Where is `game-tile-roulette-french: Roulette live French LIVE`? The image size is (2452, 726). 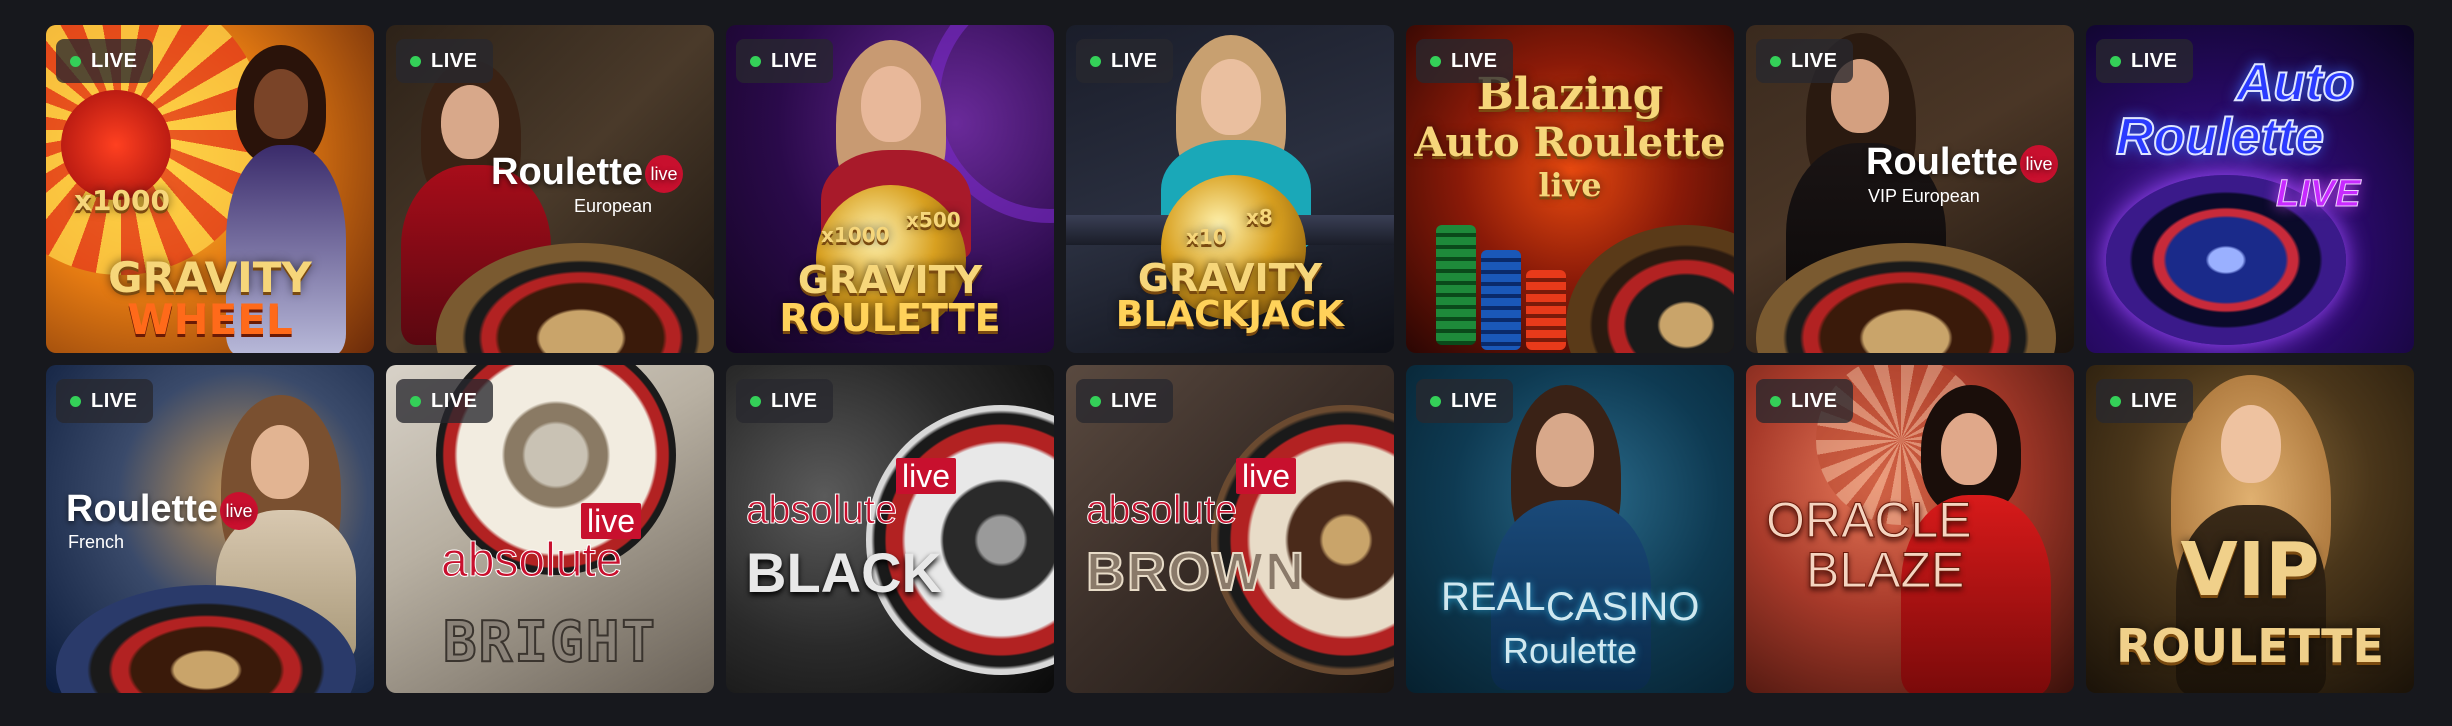 game-tile-roulette-french: Roulette live French LIVE is located at coordinates (210, 529).